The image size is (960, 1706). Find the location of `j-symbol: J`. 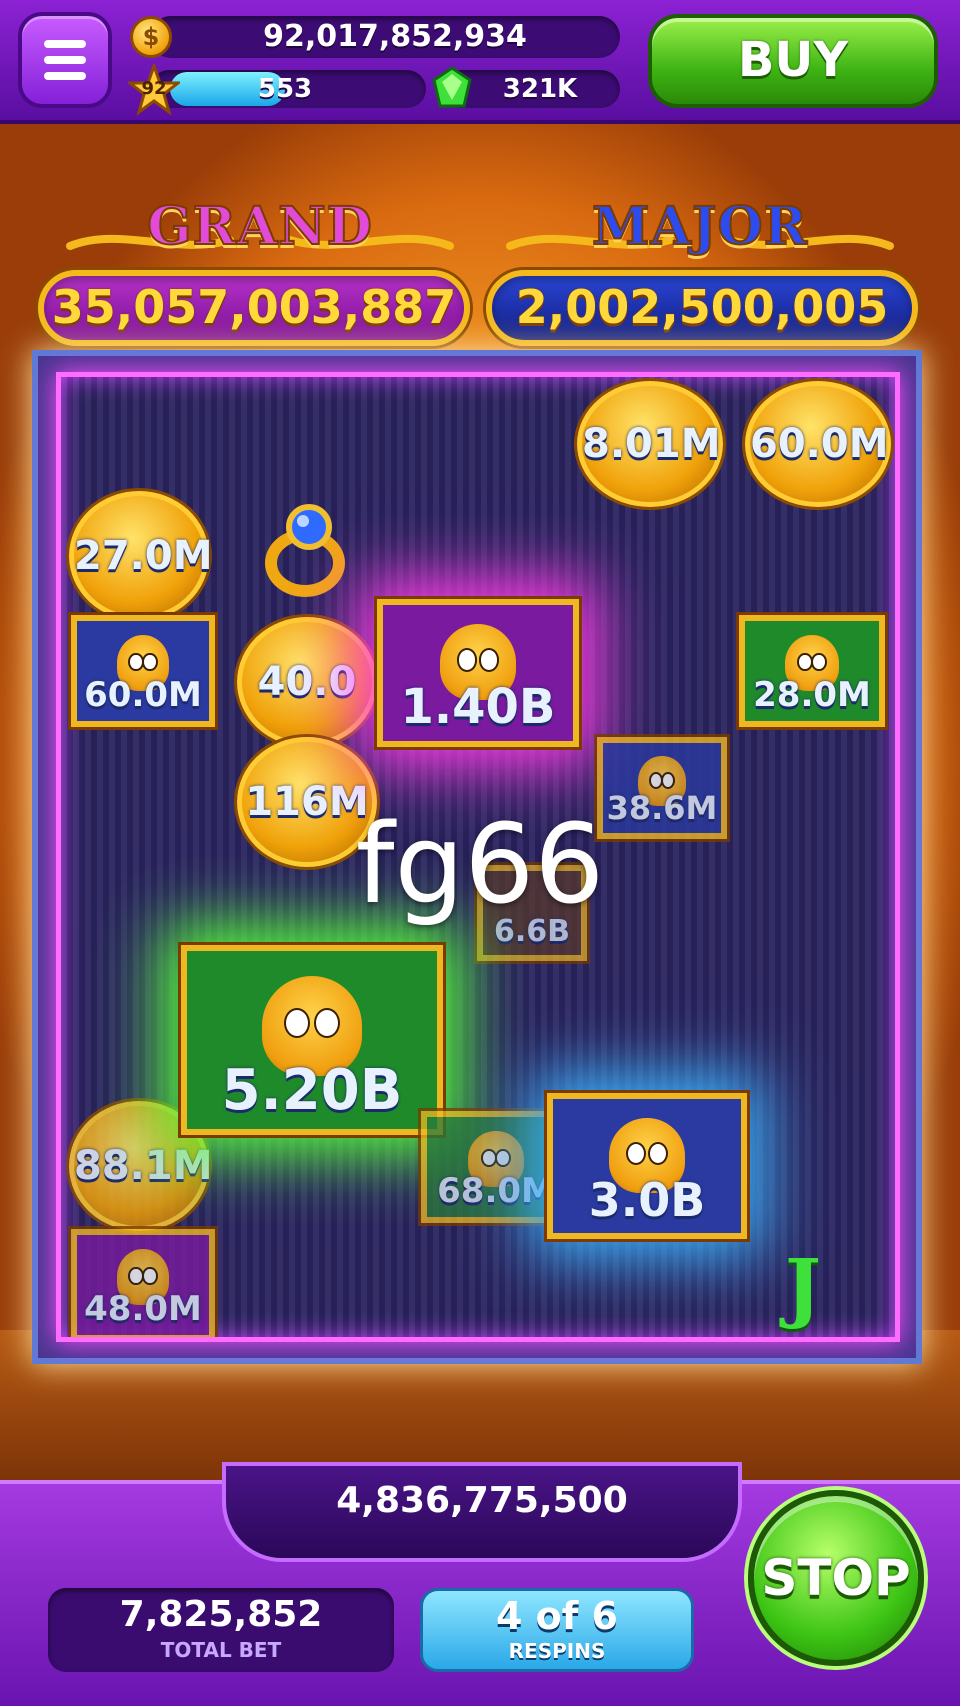

j-symbol: J is located at coordinates (803, 1286).